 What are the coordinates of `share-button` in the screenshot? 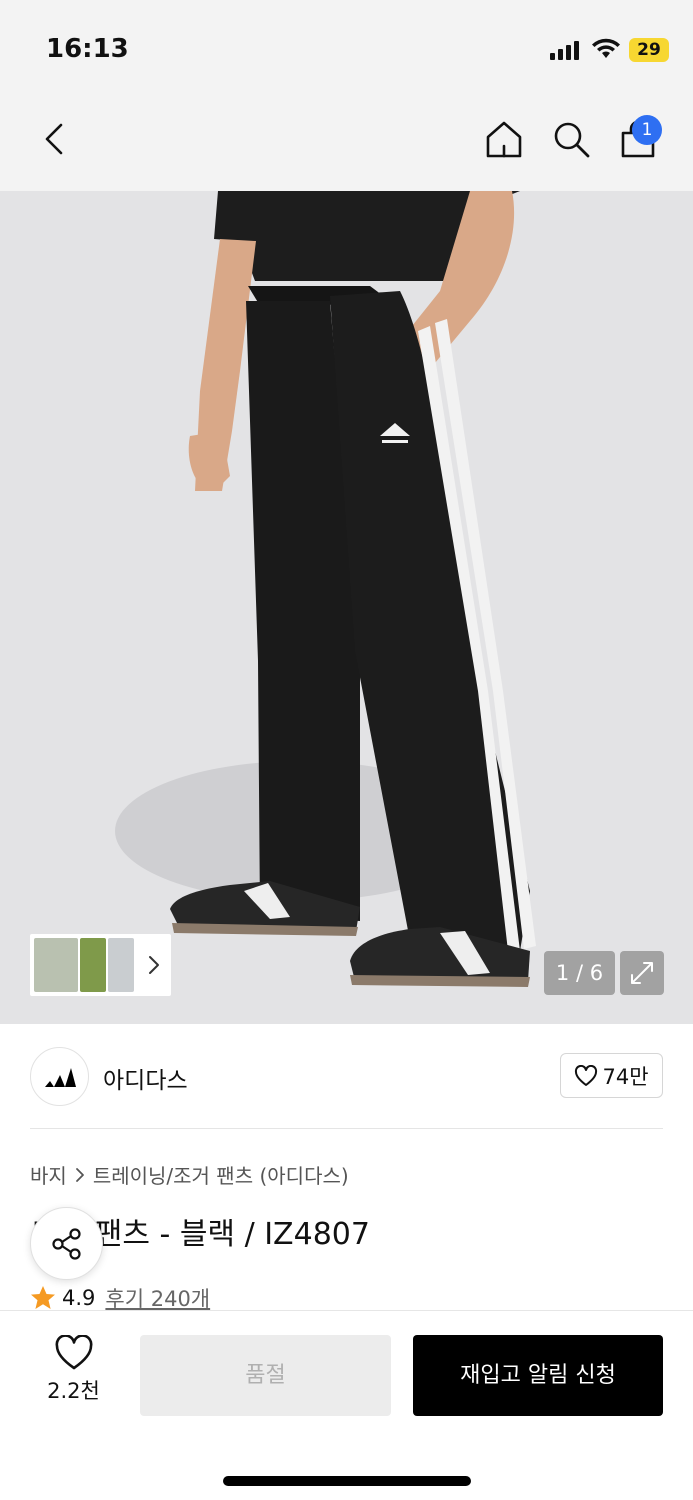 It's located at (66, 1243).